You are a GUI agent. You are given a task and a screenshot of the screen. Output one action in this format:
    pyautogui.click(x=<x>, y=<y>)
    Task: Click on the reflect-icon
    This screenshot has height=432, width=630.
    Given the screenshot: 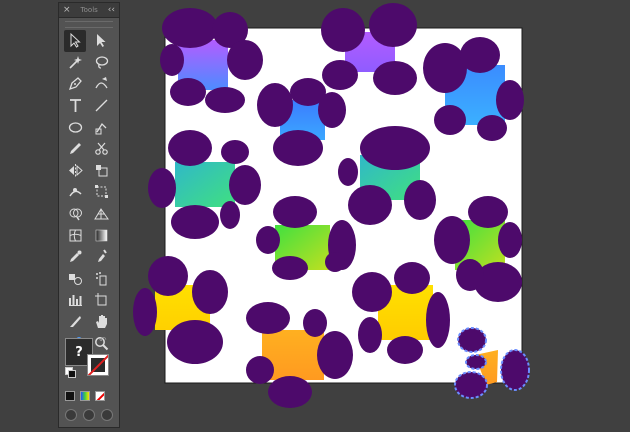 What is the action you would take?
    pyautogui.click(x=75, y=170)
    